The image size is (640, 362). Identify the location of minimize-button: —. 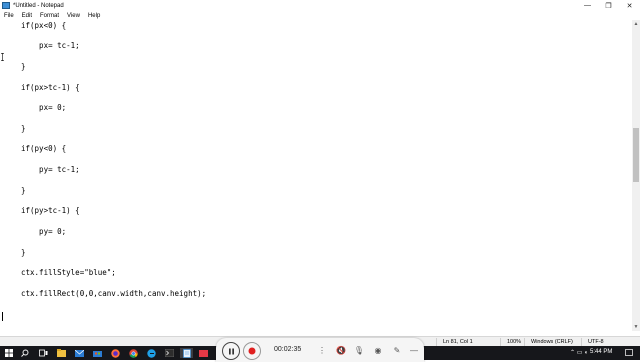
(587, 5).